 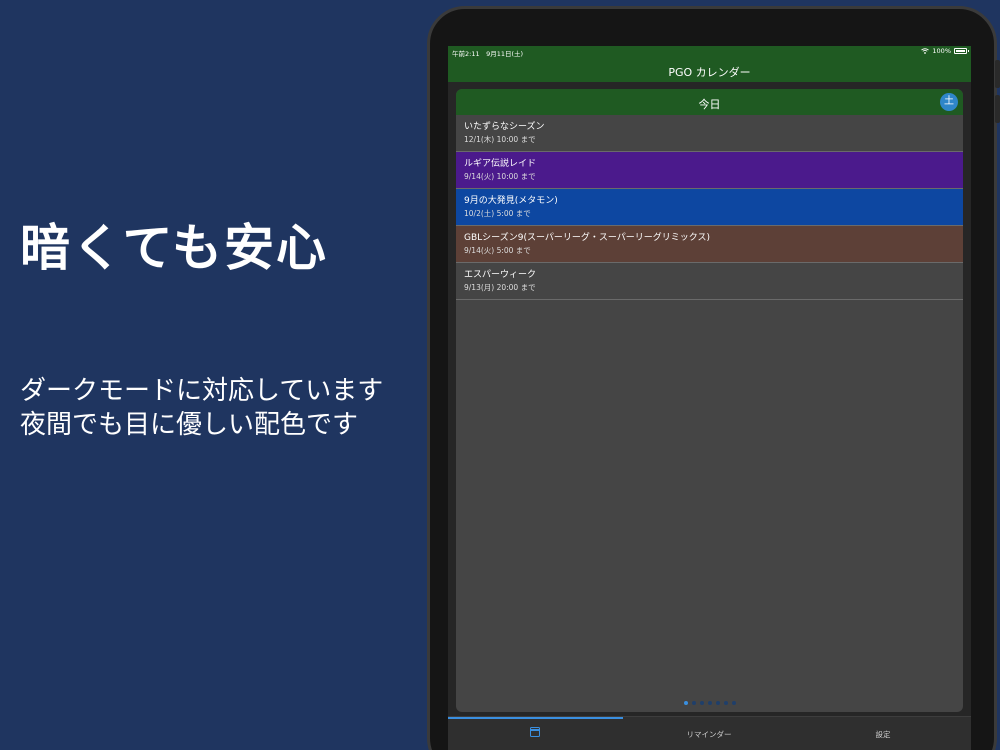 What do you see at coordinates (174, 248) in the screenshot?
I see `promo-title: 暗くても安心` at bounding box center [174, 248].